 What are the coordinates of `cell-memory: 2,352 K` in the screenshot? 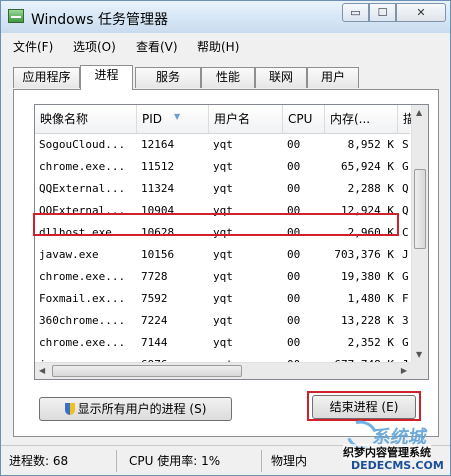 It's located at (370, 342).